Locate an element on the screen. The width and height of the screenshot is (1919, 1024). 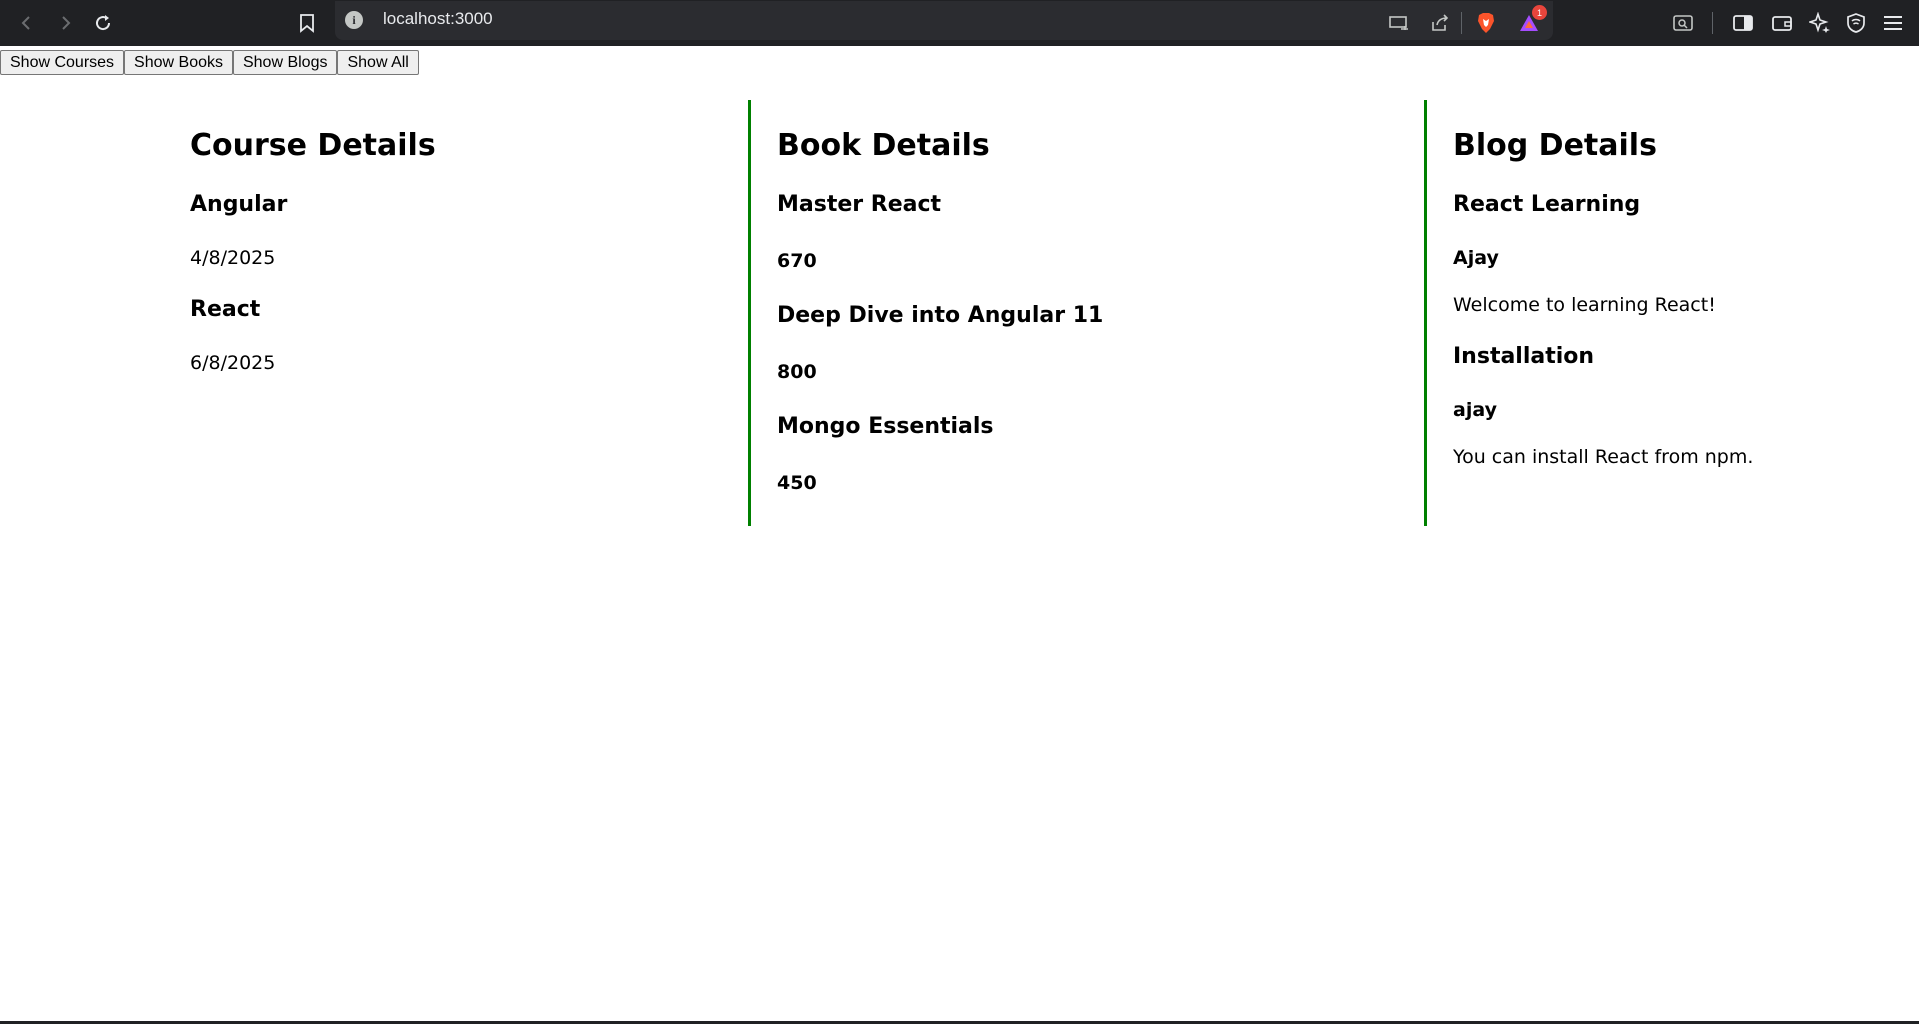
cast-icon is located at coordinates (1399, 23).